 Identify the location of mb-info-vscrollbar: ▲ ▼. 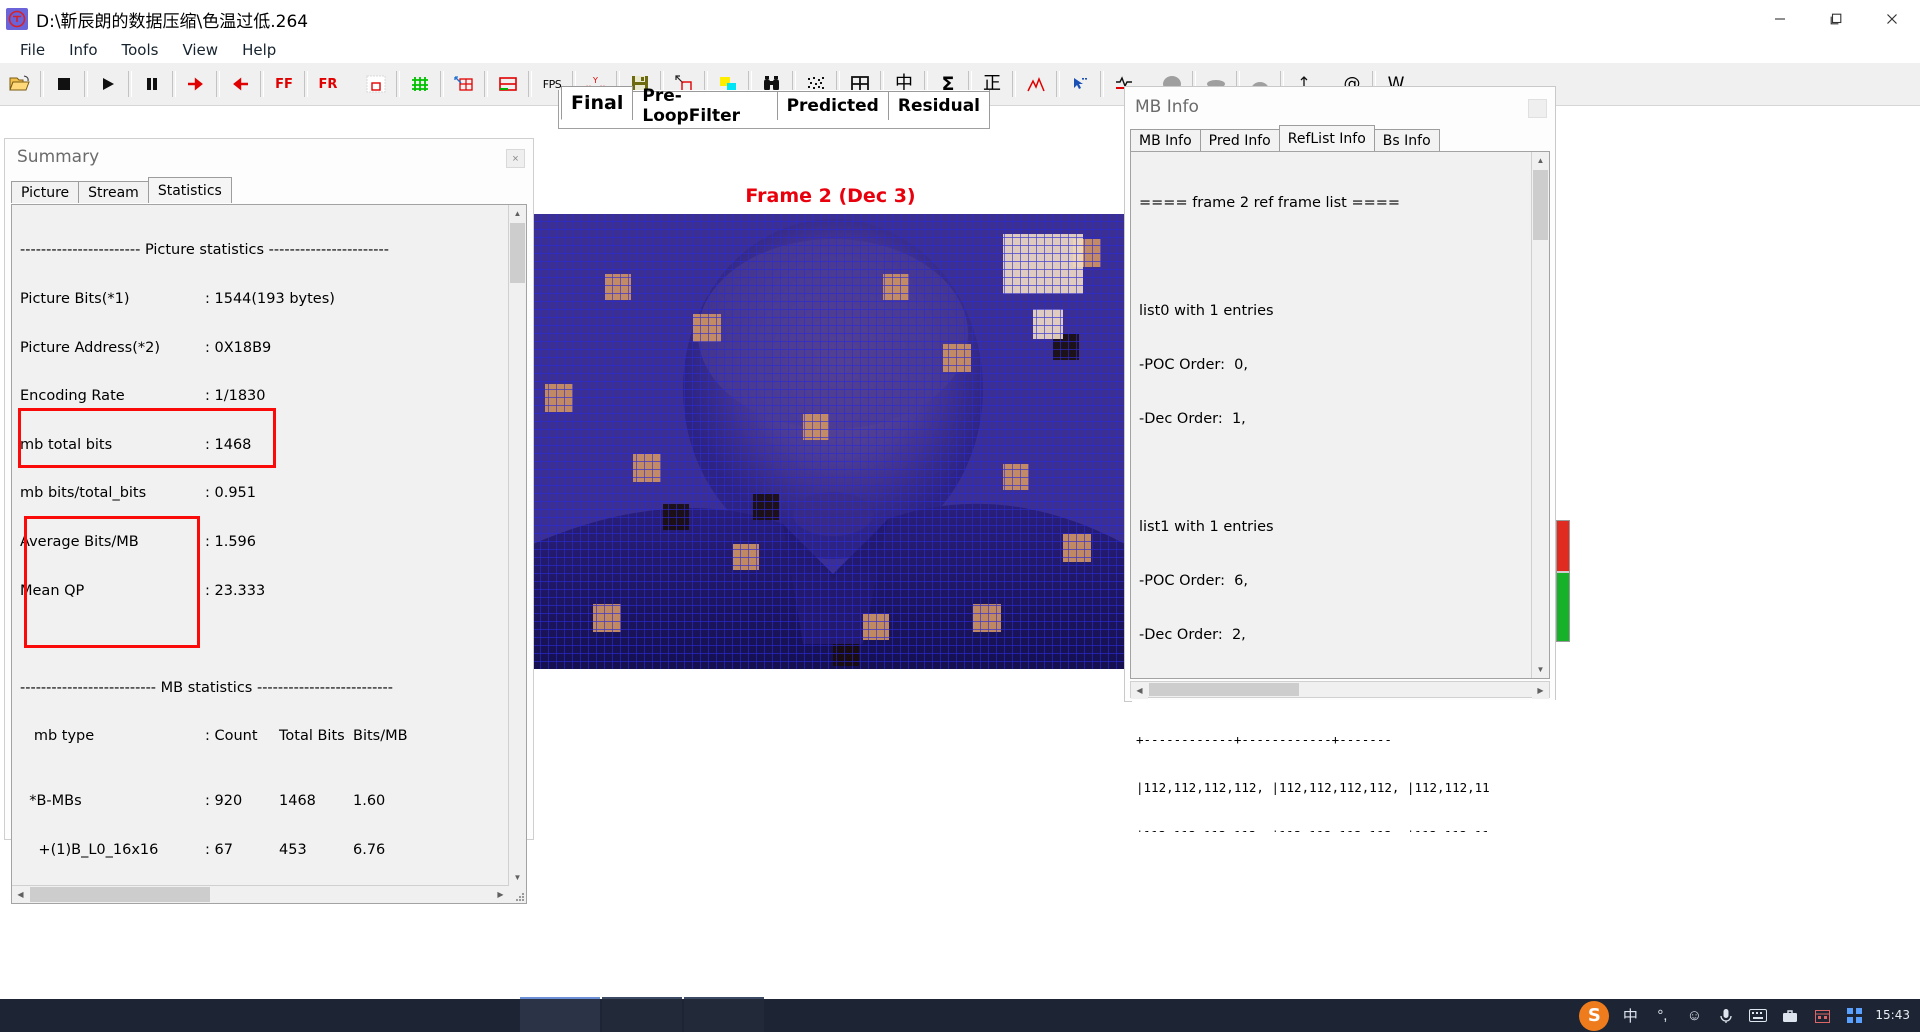
(1540, 415).